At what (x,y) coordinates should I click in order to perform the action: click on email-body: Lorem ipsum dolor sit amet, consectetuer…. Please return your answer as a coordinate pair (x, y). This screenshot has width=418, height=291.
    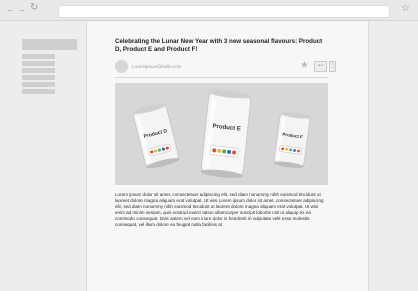
    Looking at the image, I should click on (219, 209).